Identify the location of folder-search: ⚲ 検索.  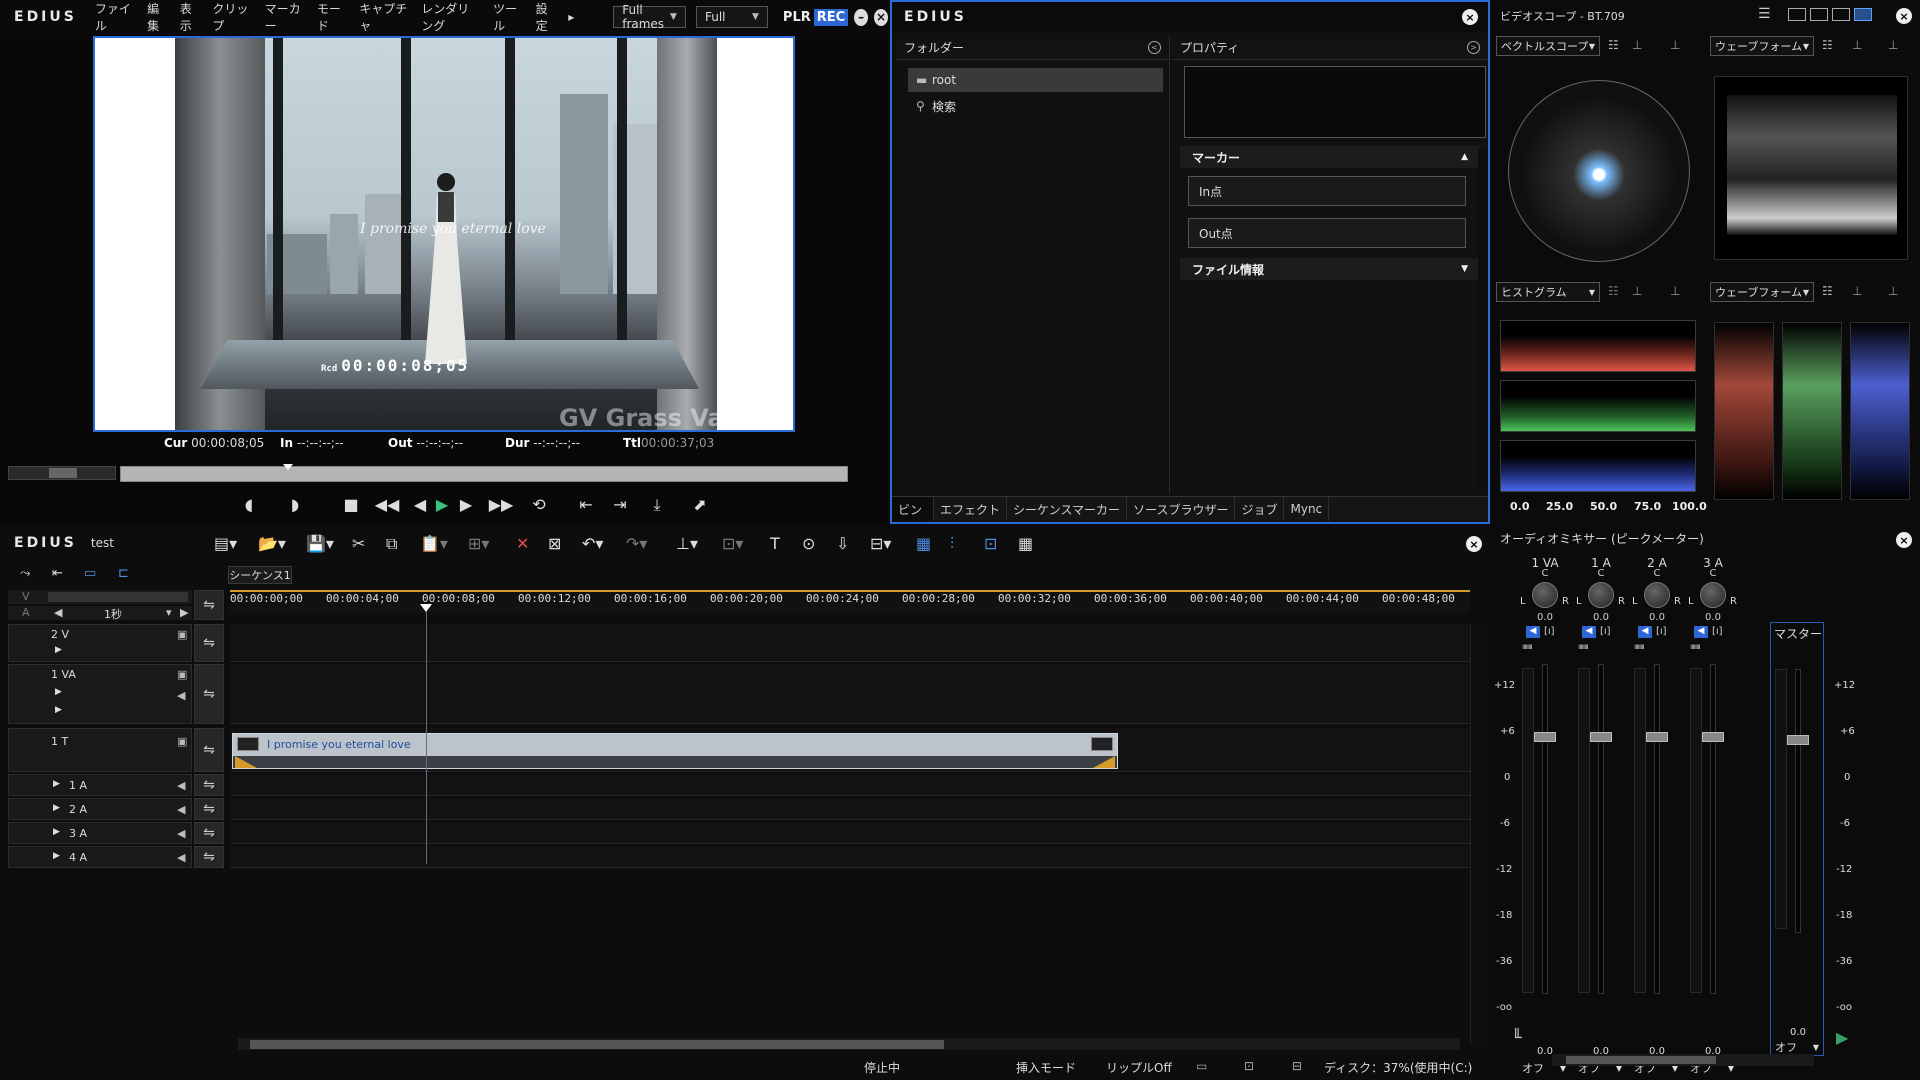
(1035, 106).